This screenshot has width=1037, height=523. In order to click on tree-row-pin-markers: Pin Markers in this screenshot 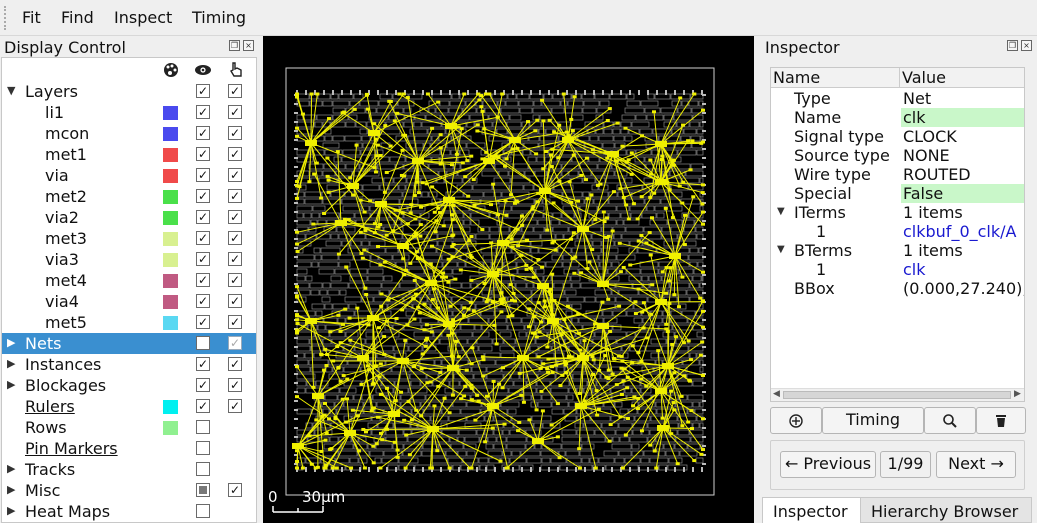, I will do `click(129, 448)`.